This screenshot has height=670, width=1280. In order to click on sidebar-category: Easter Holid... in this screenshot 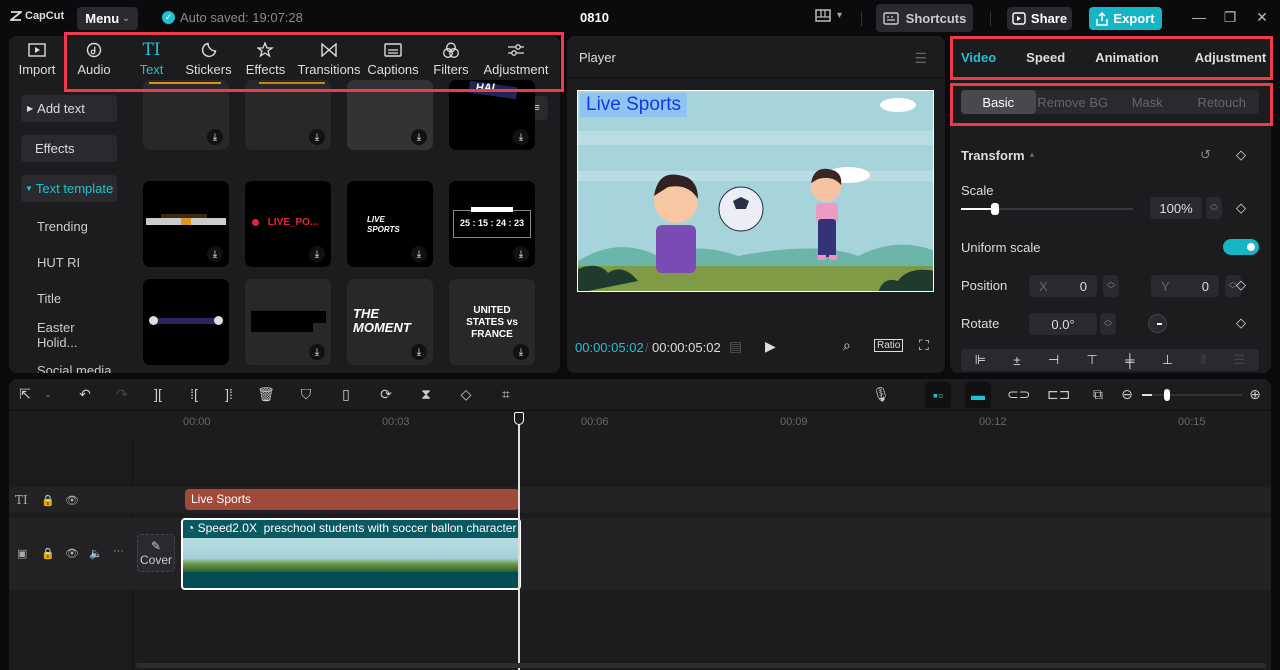, I will do `click(69, 335)`.